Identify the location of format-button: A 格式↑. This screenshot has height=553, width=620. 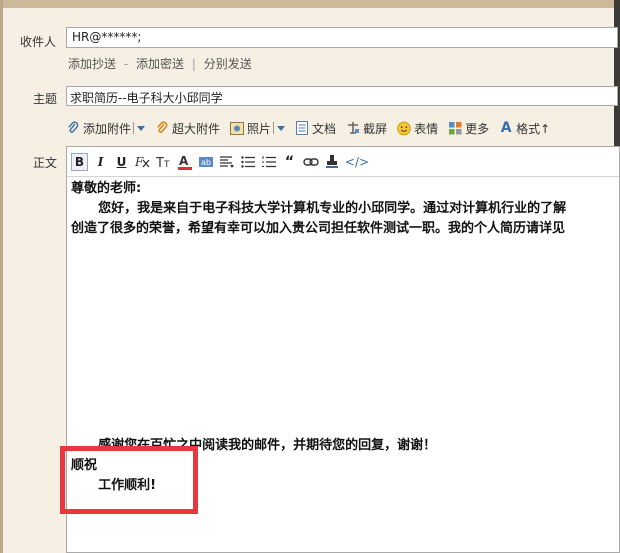
(524, 128).